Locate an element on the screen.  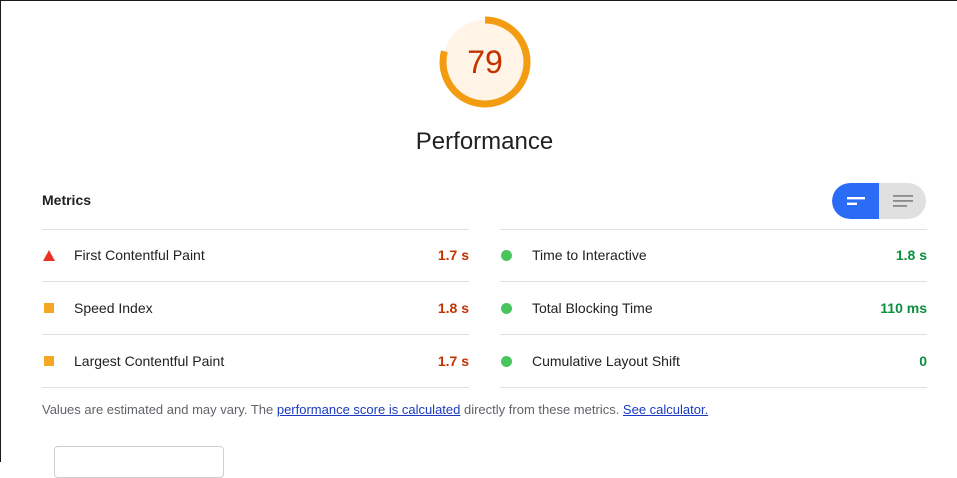
metrics-header: Metrics is located at coordinates (67, 200).